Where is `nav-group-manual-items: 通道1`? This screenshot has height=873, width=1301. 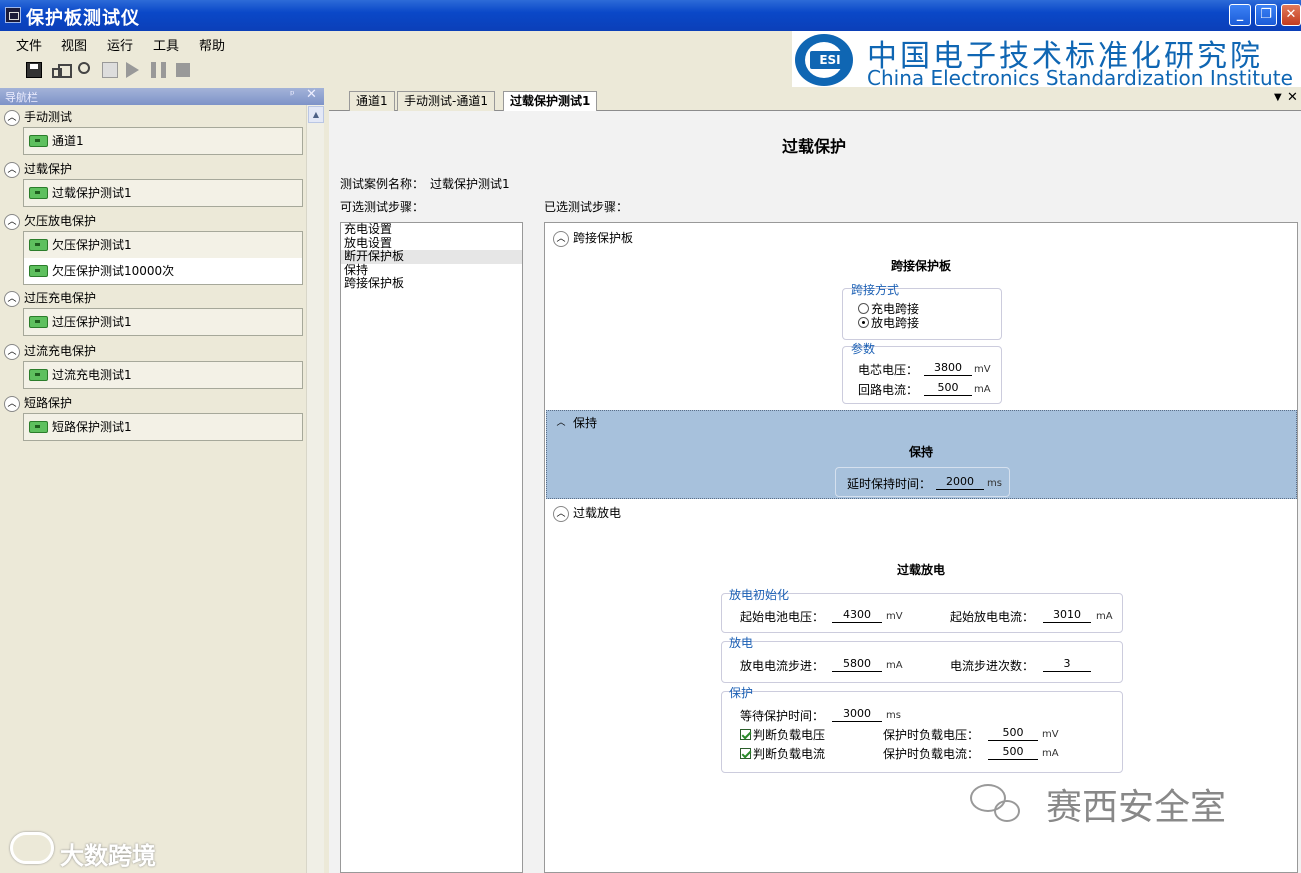 nav-group-manual-items: 通道1 is located at coordinates (163, 141).